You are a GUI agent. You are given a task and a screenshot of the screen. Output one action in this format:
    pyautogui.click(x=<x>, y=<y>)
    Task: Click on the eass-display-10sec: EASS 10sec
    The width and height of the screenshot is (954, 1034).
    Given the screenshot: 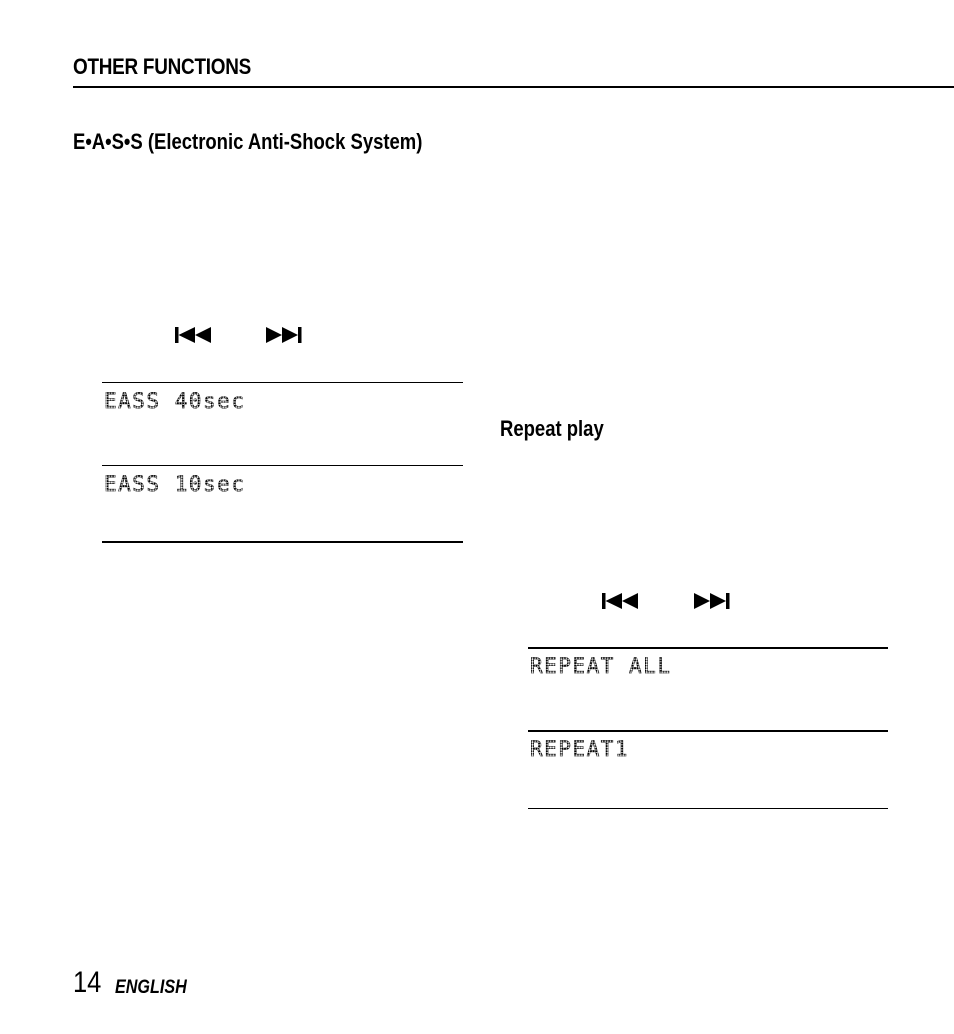 What is the action you would take?
    pyautogui.click(x=175, y=484)
    